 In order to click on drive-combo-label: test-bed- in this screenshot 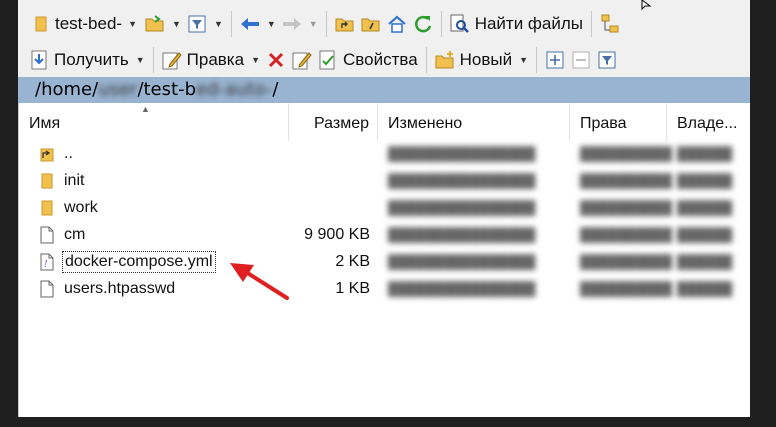, I will do `click(89, 23)`.